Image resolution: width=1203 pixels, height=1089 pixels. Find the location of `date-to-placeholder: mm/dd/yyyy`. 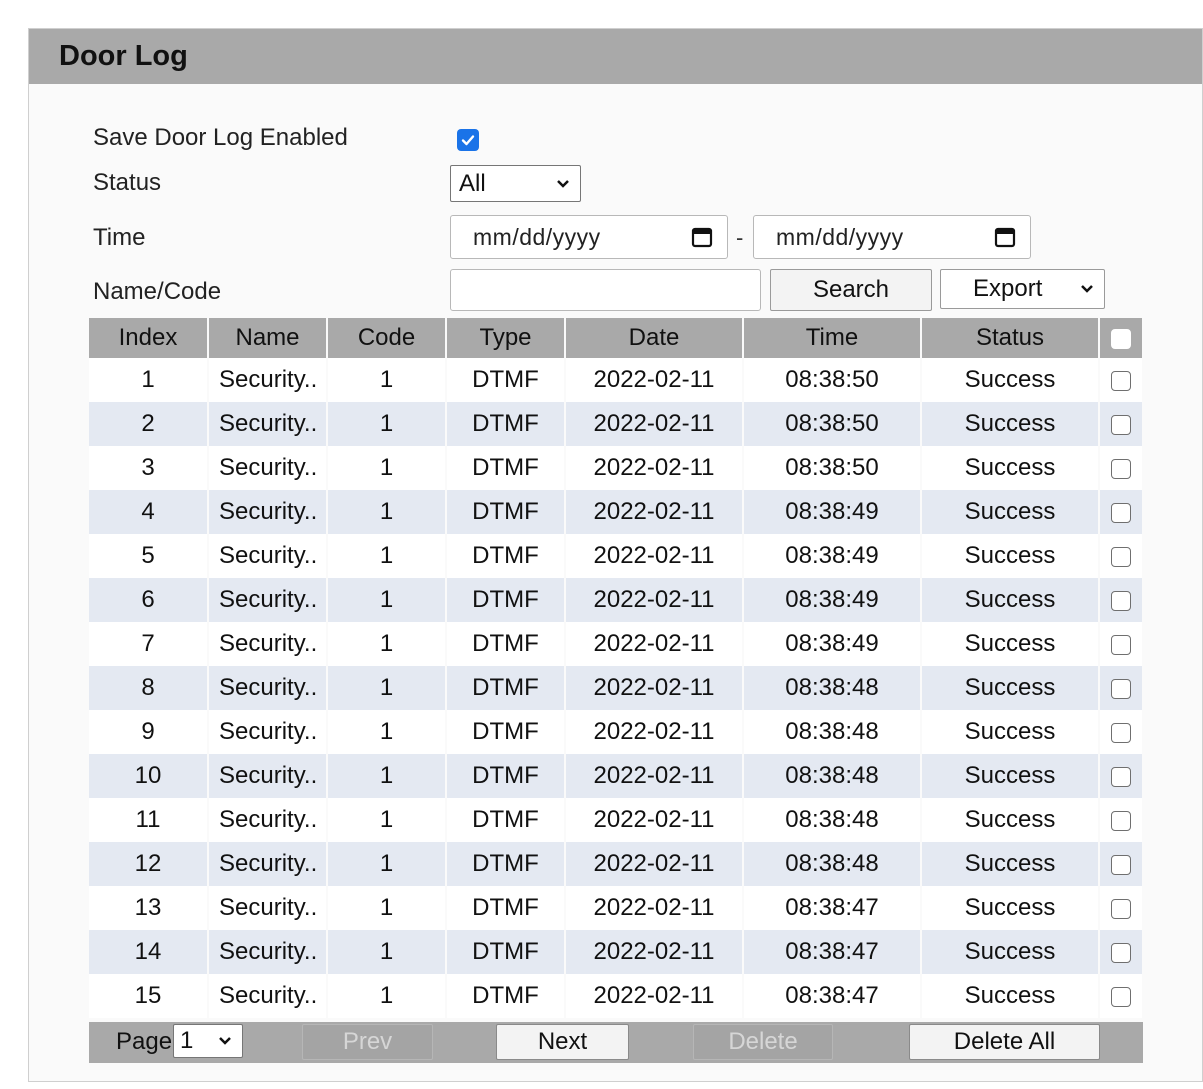

date-to-placeholder: mm/dd/yyyy is located at coordinates (840, 236).